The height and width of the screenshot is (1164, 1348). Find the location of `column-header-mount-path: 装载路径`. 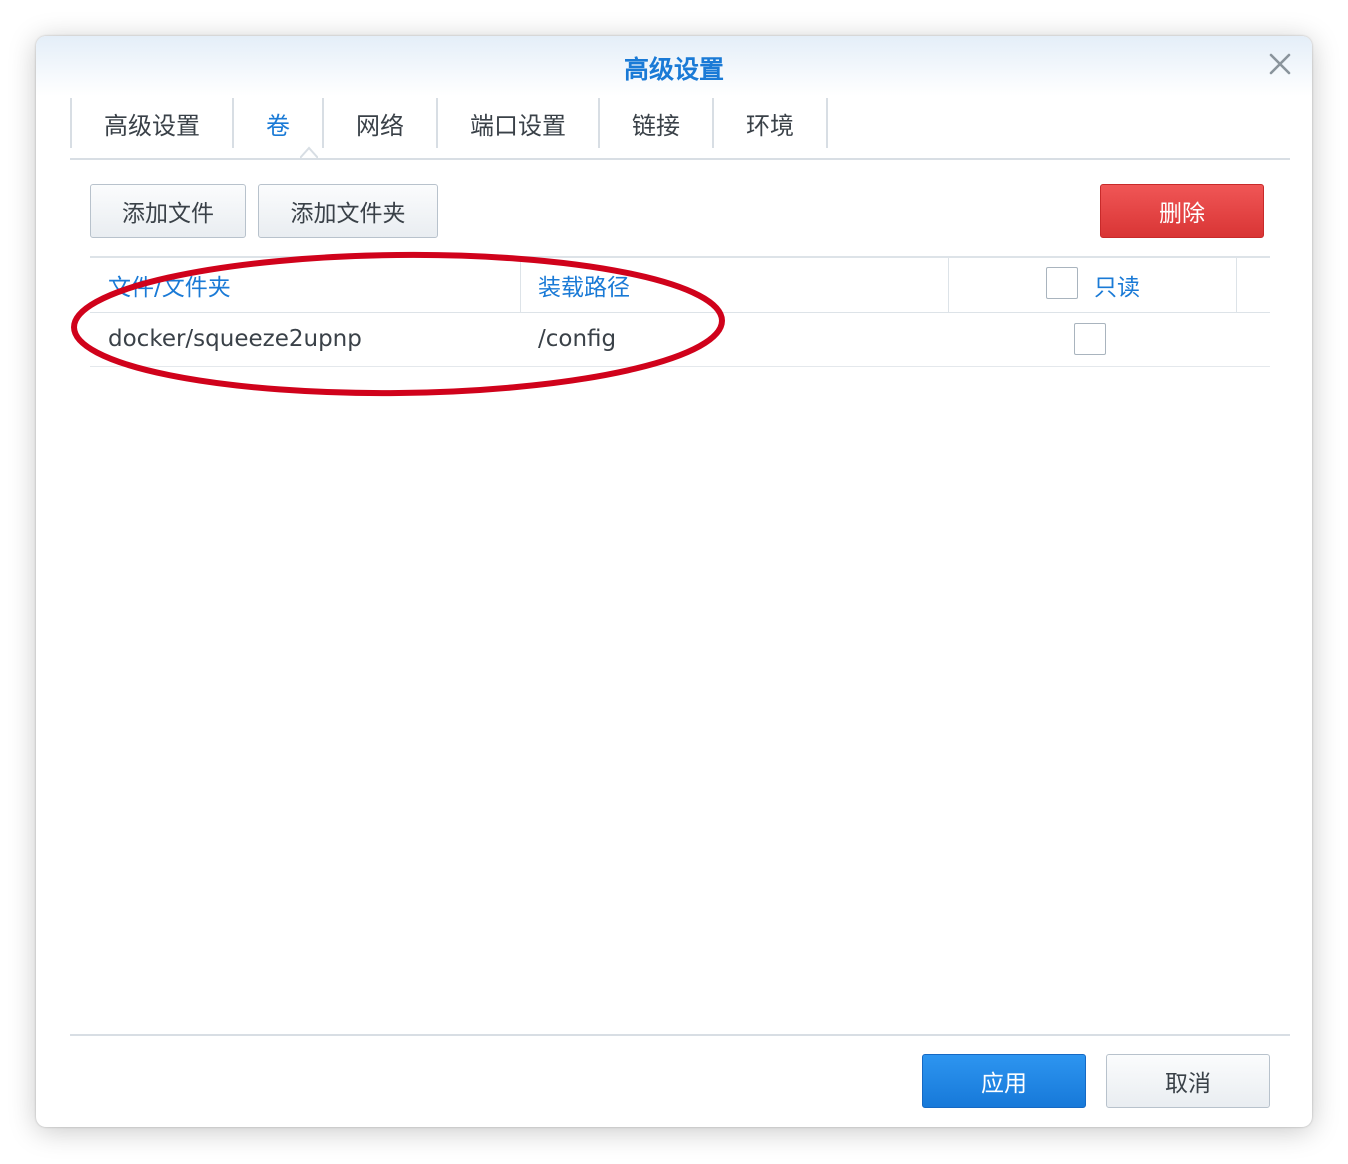

column-header-mount-path: 装载路径 is located at coordinates (584, 285).